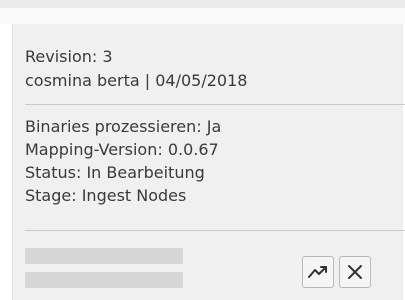  I want to click on card-header-strip, so click(202, 16).